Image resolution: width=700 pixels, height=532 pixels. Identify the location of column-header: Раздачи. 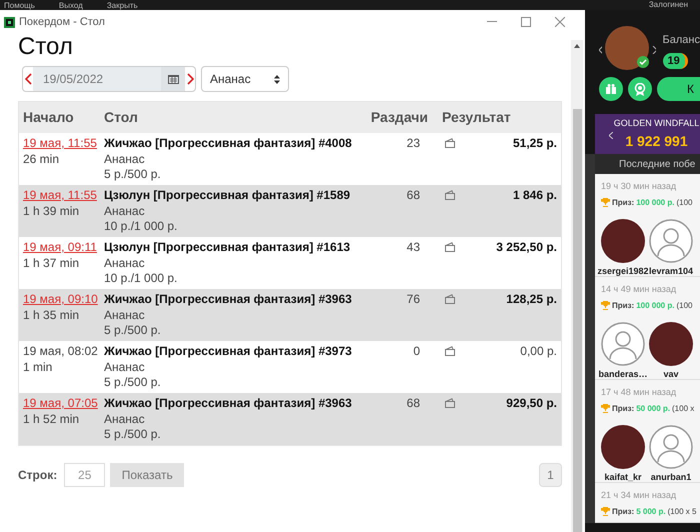
(399, 117).